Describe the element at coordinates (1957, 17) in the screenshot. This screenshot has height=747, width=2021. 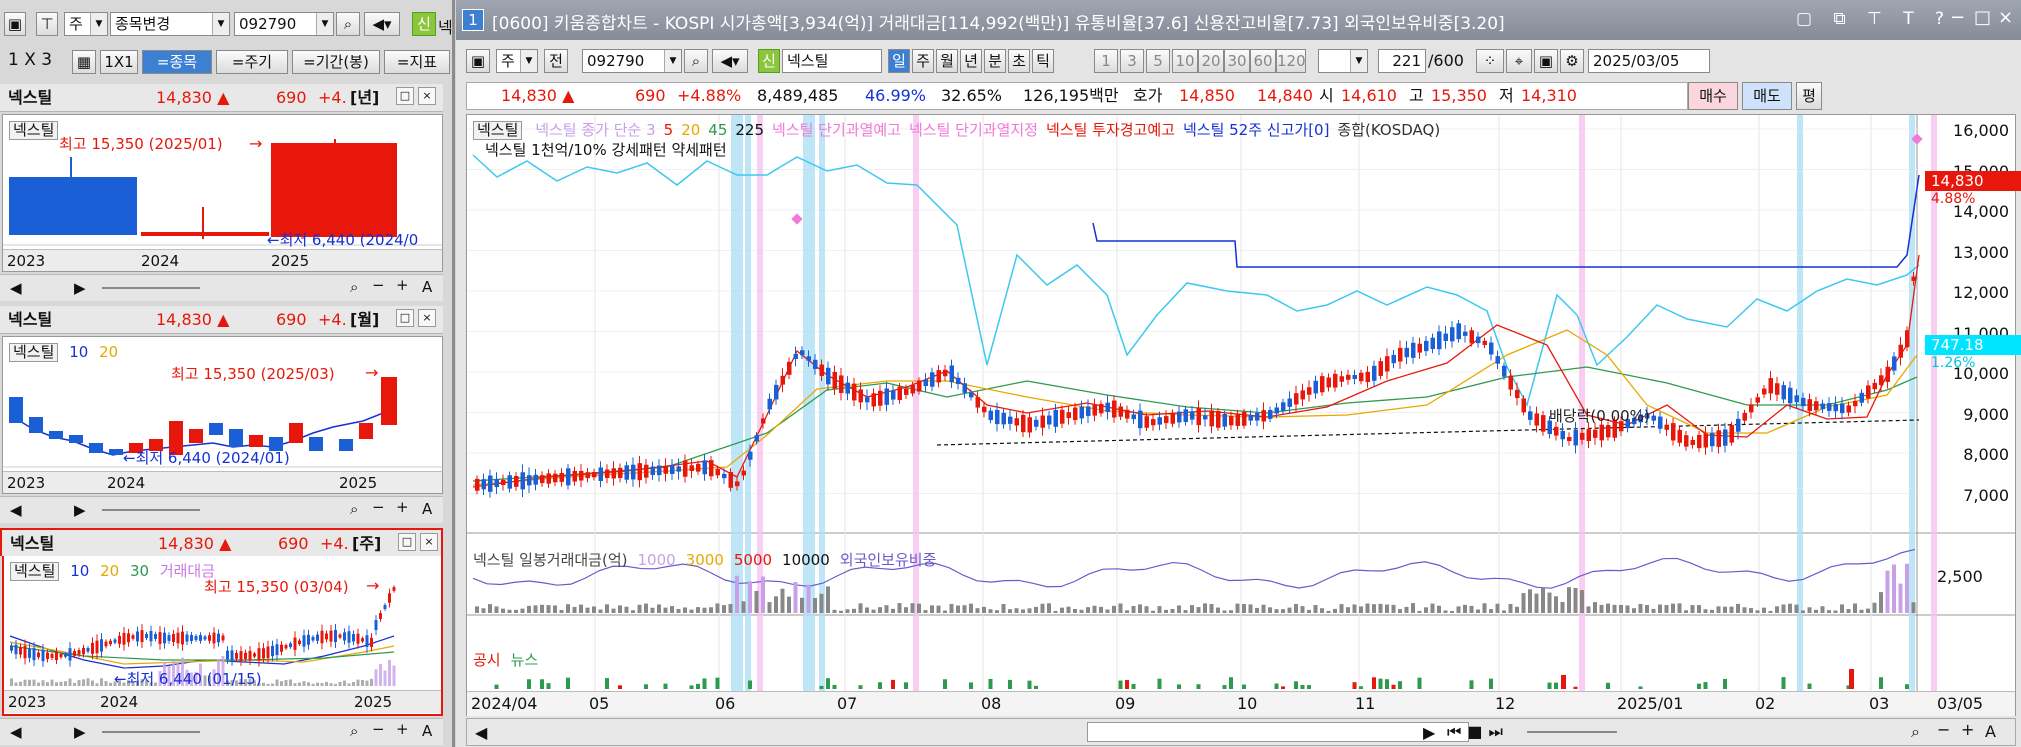
I see `minimize-icon: −` at that location.